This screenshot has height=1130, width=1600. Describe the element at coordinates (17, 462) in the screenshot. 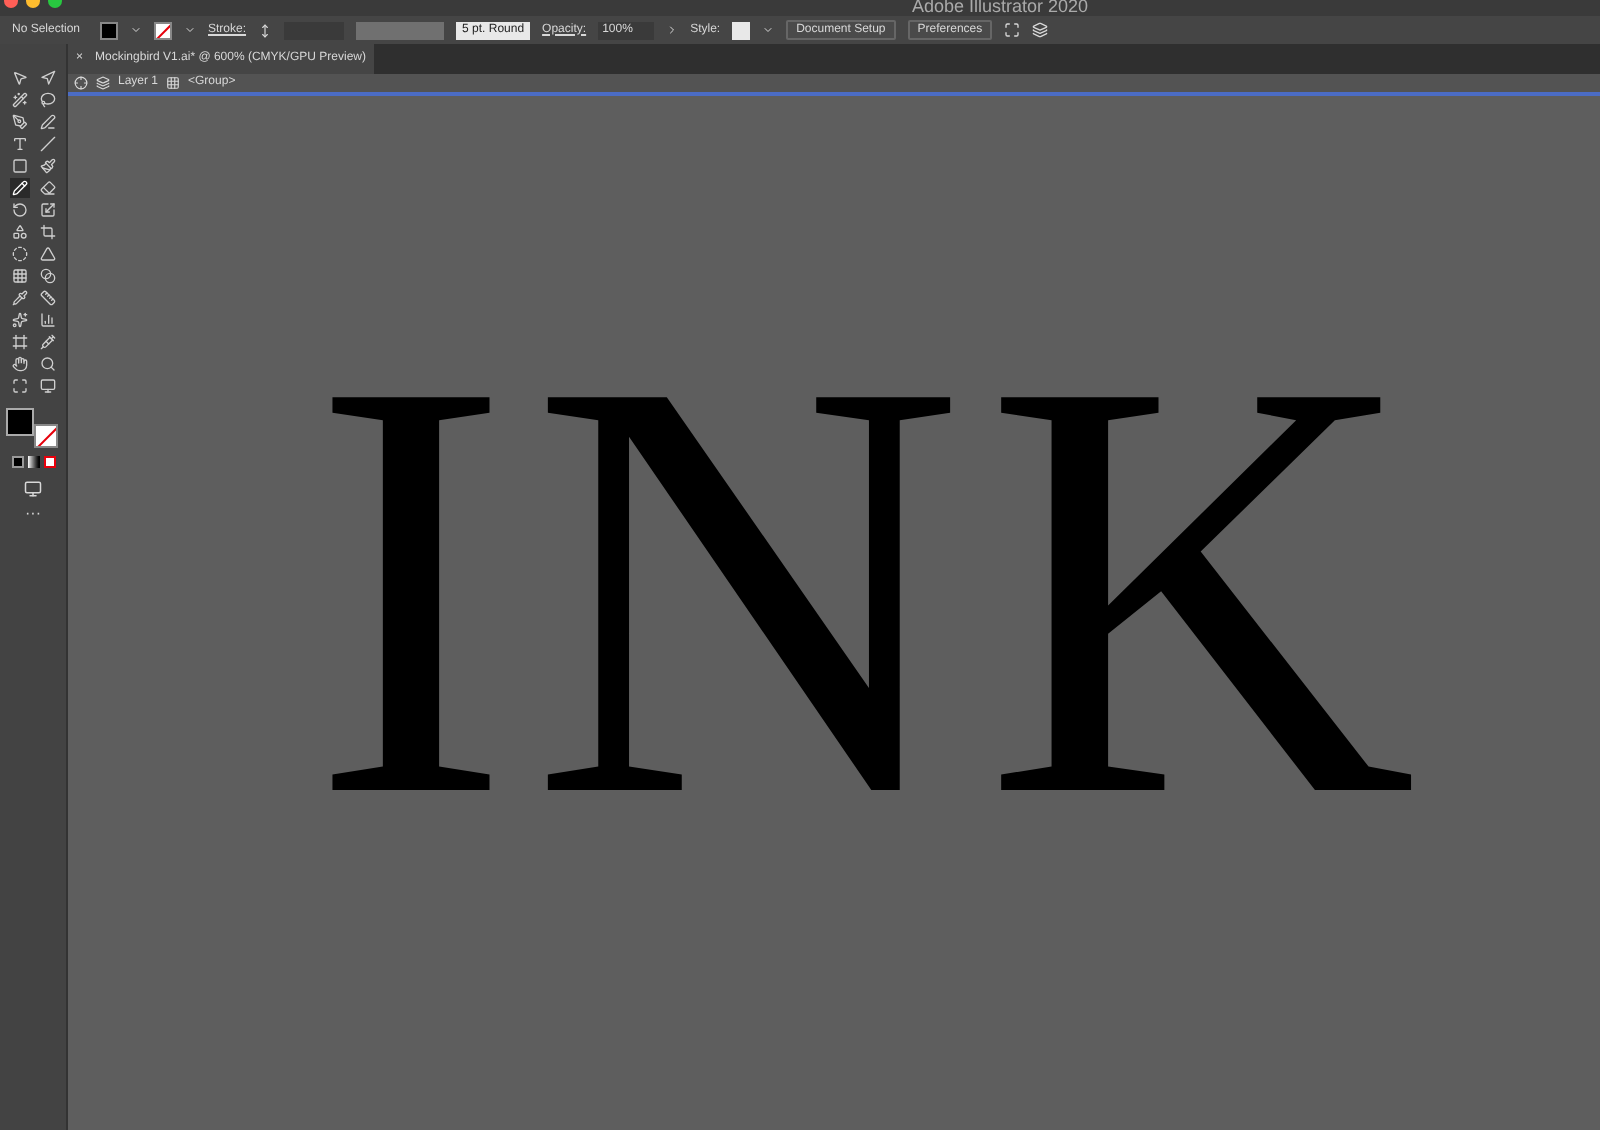

I see `color-swatch` at that location.